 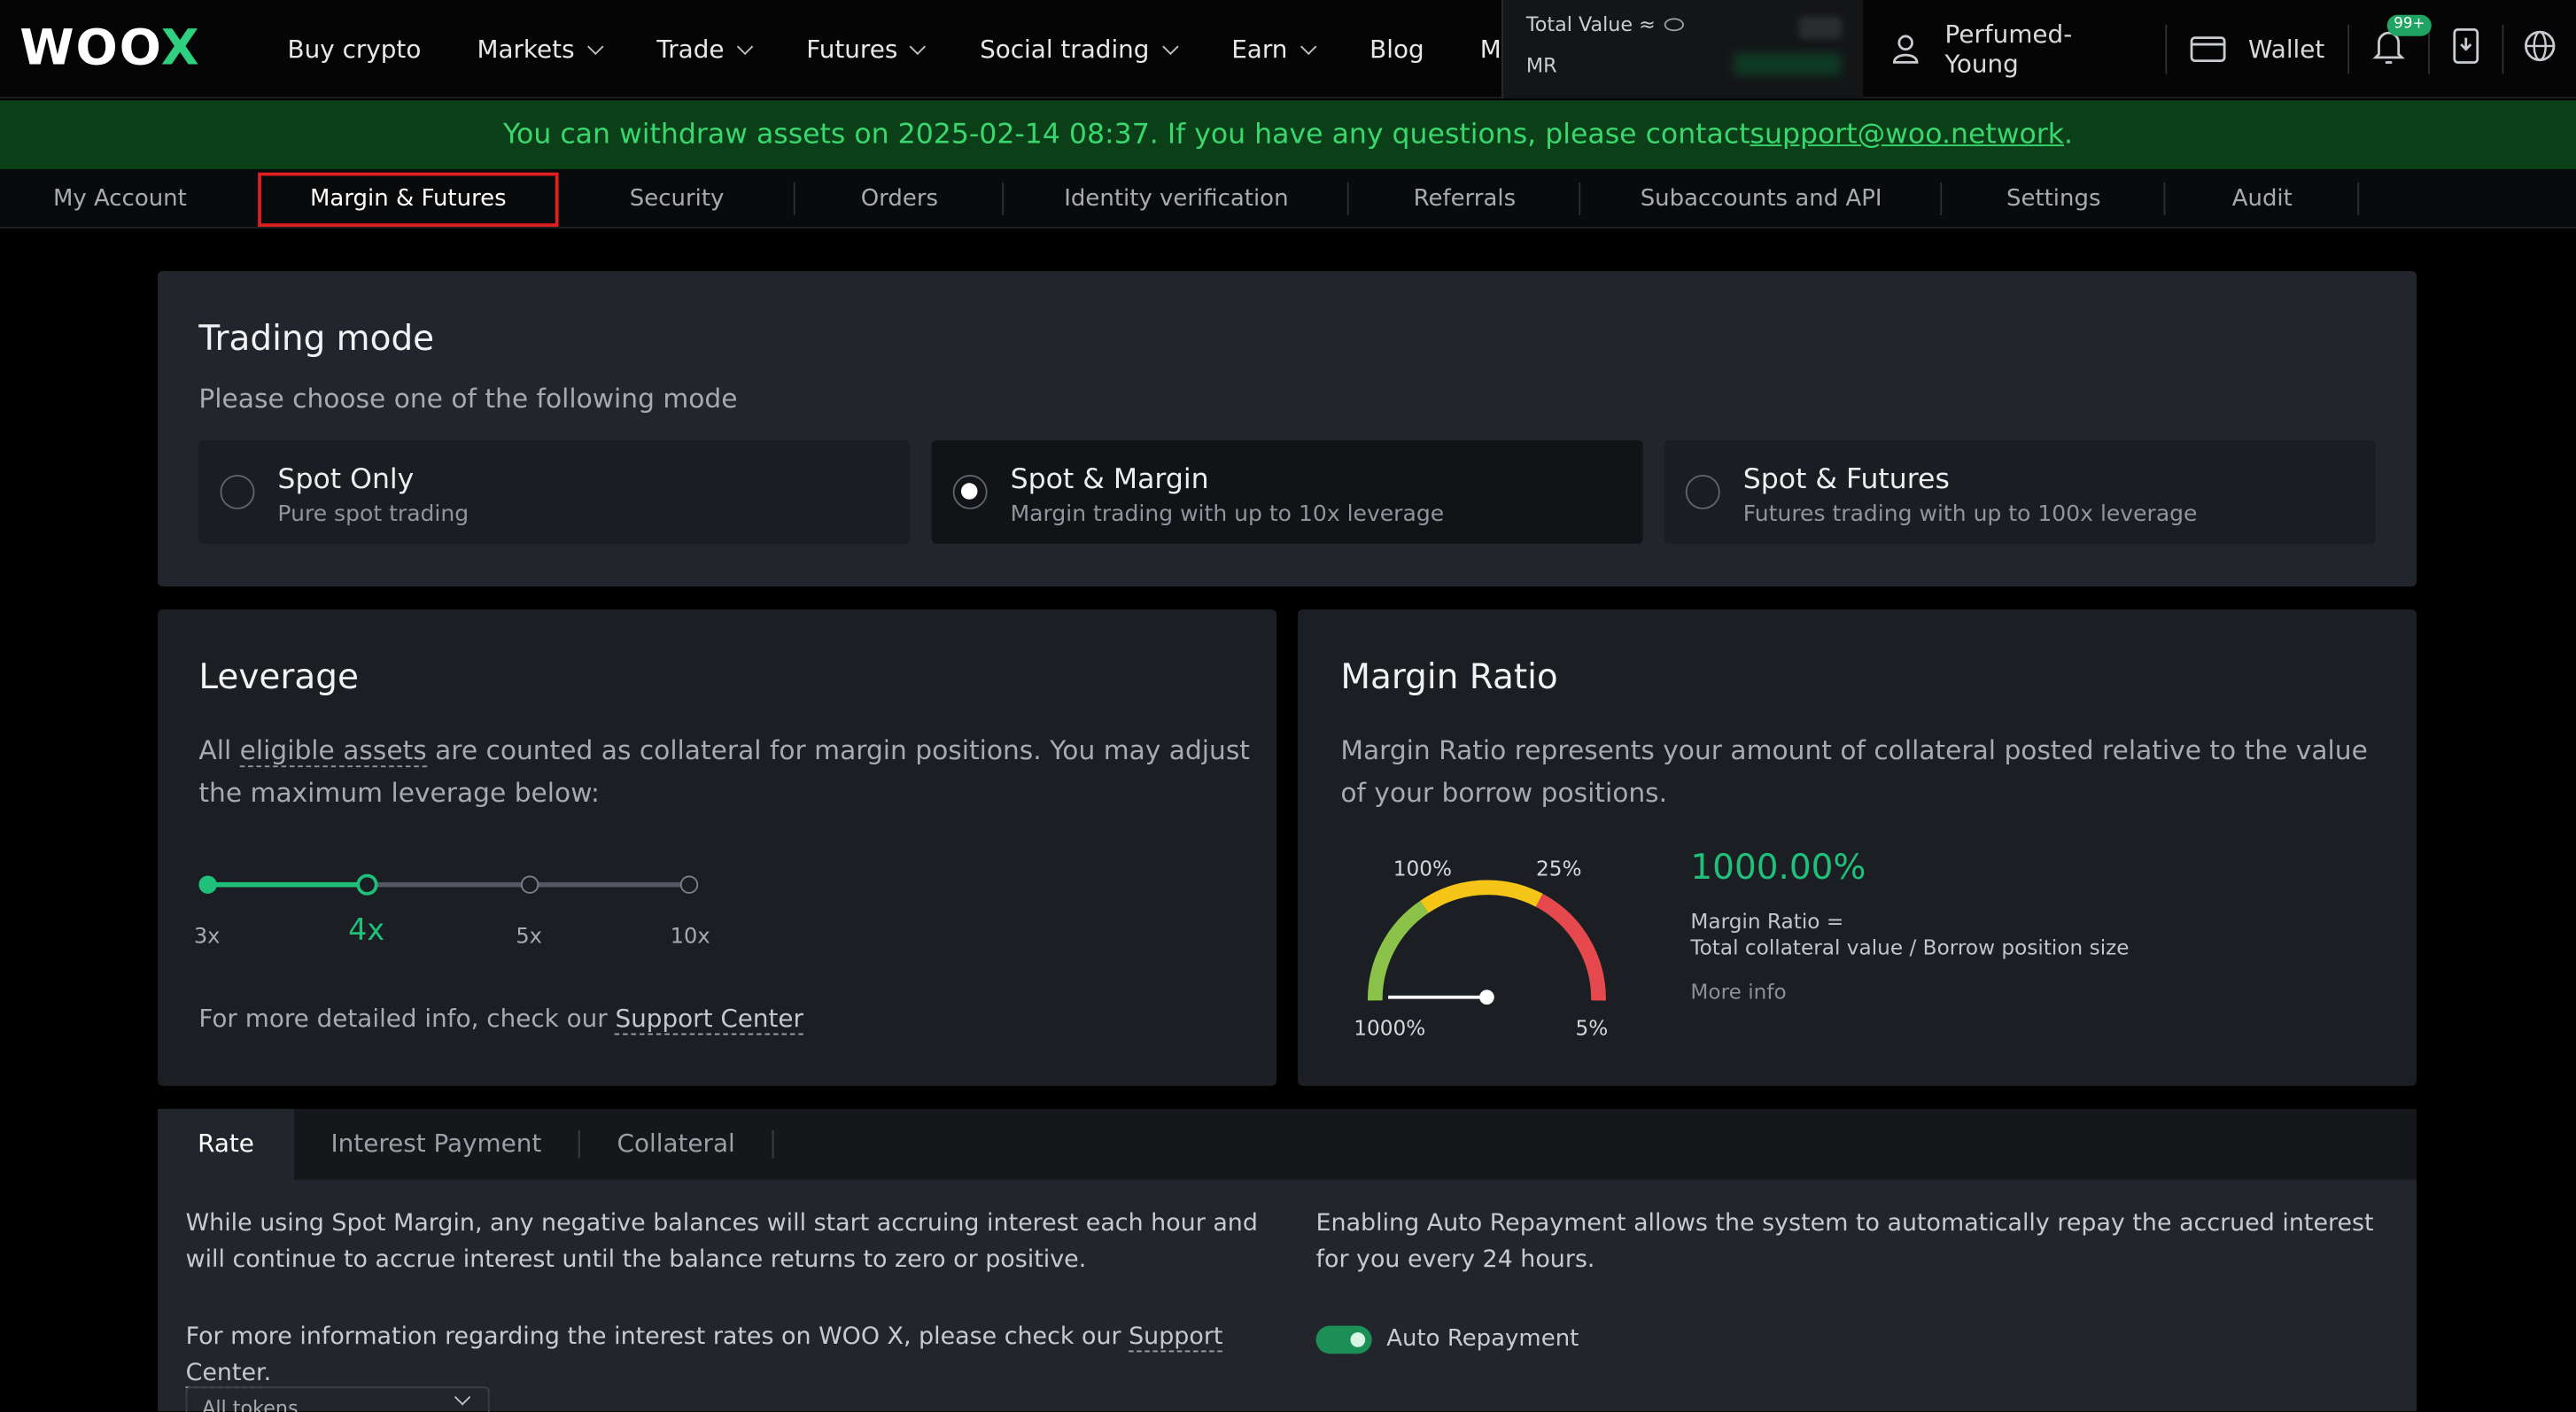 I want to click on current-leverage: 4x, so click(x=366, y=931).